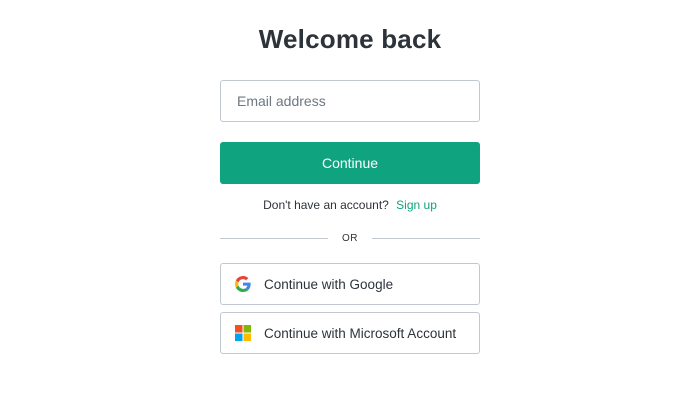  I want to click on continue-with-microsoft-button: Continue with Microsoft Account, so click(350, 333).